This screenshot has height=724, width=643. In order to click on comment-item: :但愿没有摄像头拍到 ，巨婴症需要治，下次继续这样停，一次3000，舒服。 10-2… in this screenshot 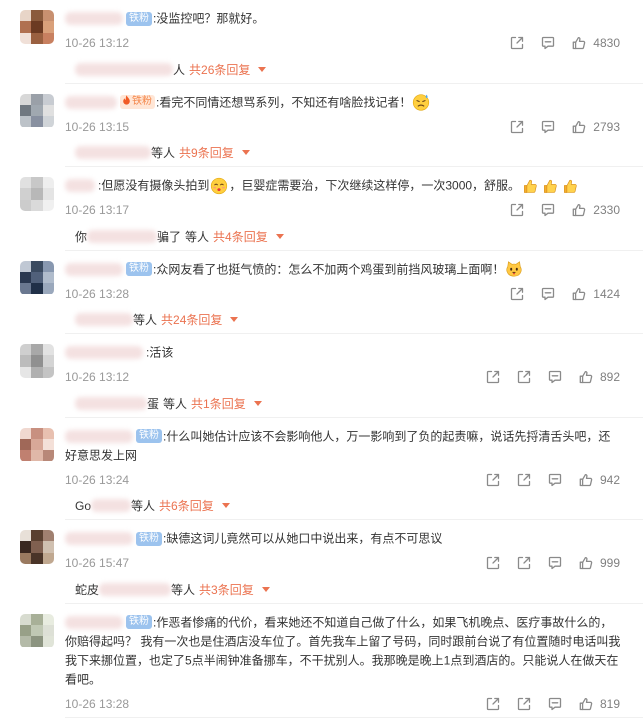, I will do `click(321, 209)`.